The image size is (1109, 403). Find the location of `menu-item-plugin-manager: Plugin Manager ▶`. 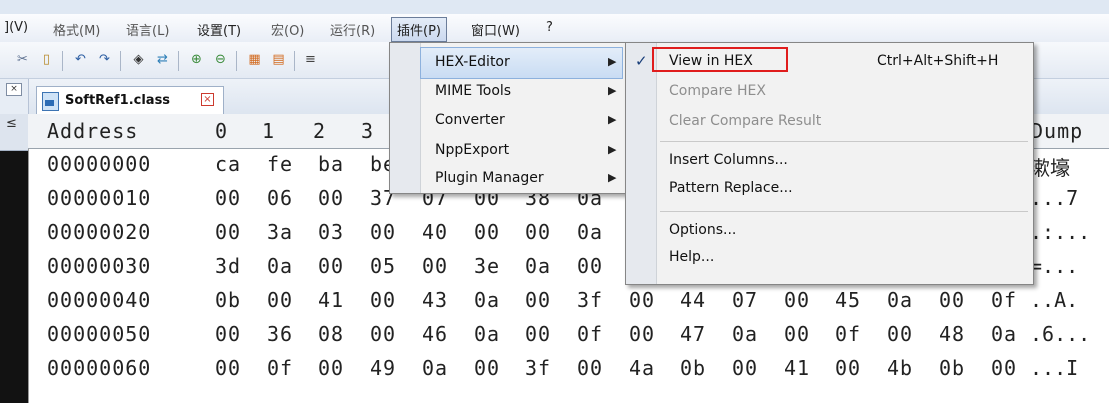

menu-item-plugin-manager: Plugin Manager ▶ is located at coordinates (522, 179).